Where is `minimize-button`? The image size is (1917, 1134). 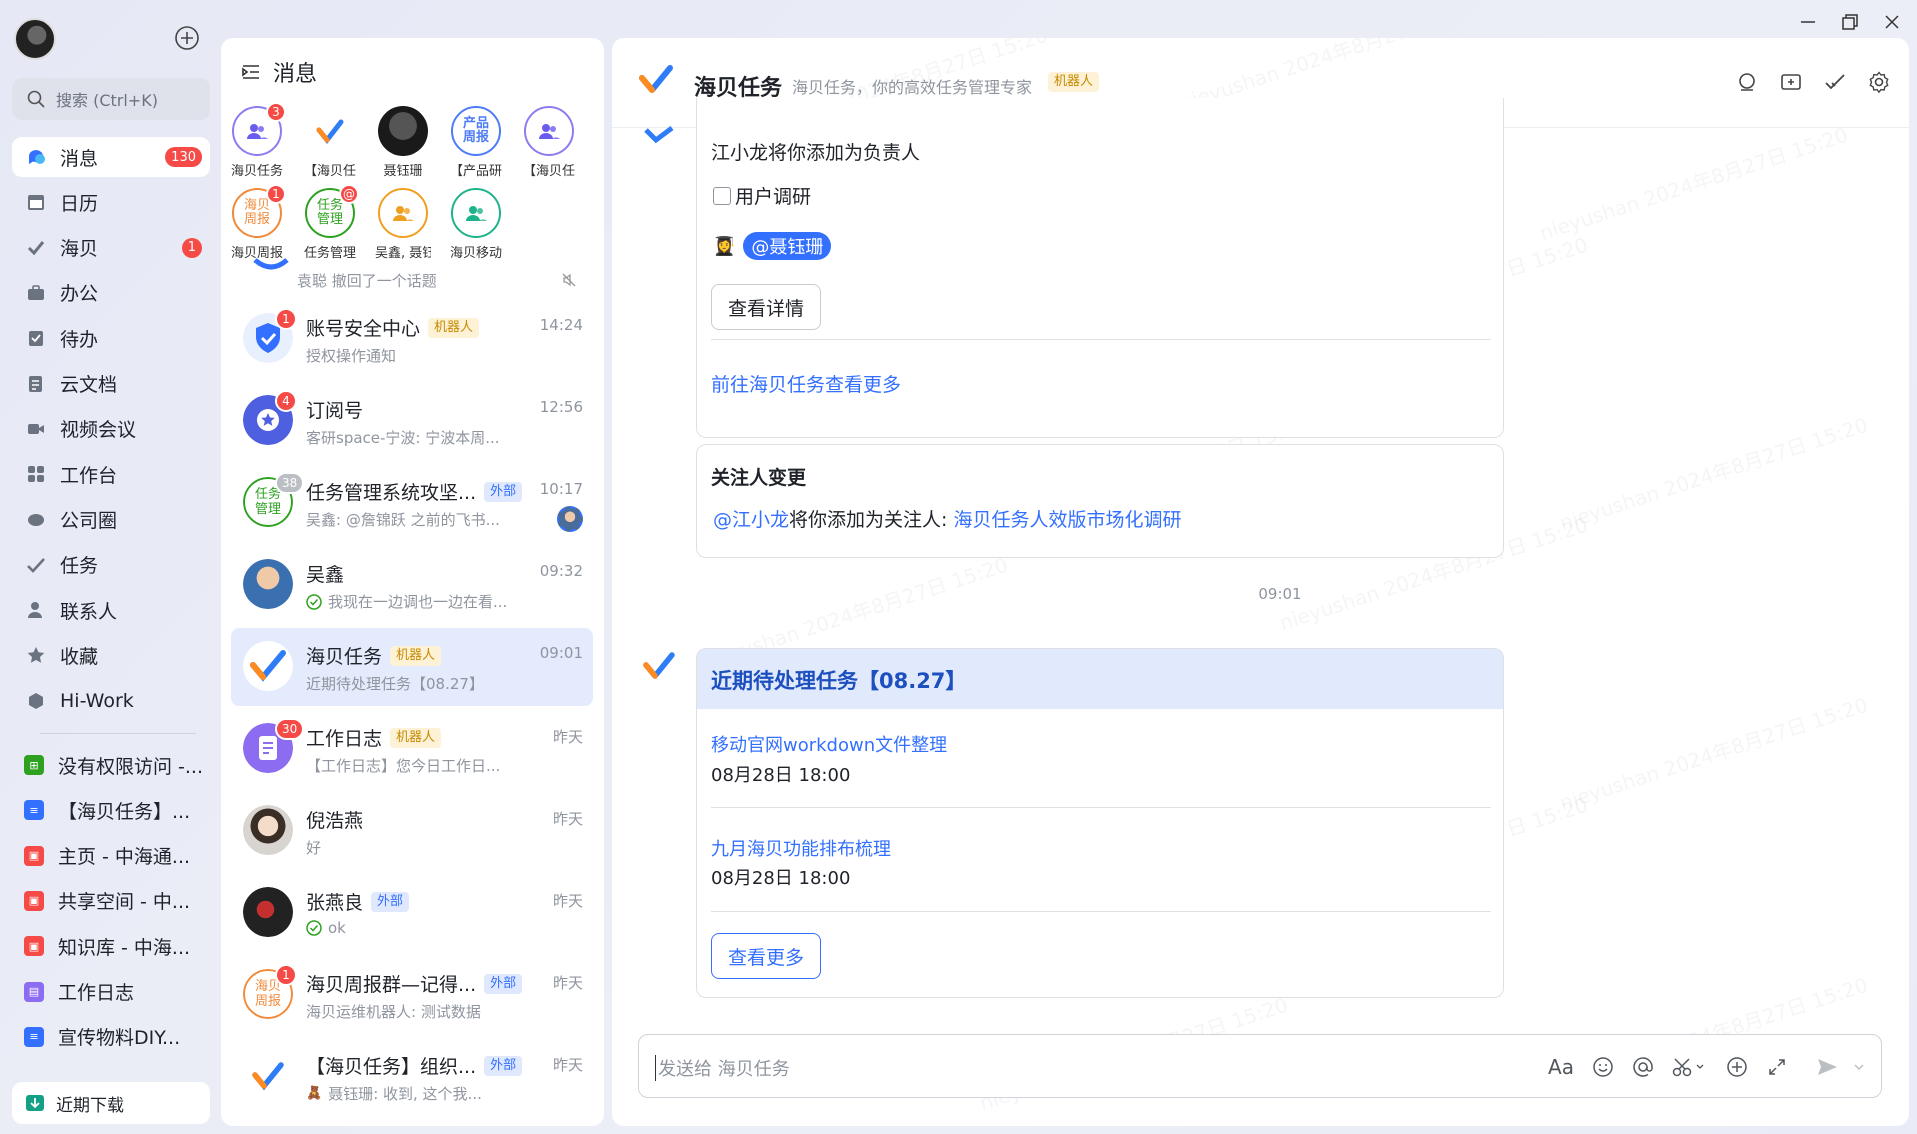 minimize-button is located at coordinates (1808, 22).